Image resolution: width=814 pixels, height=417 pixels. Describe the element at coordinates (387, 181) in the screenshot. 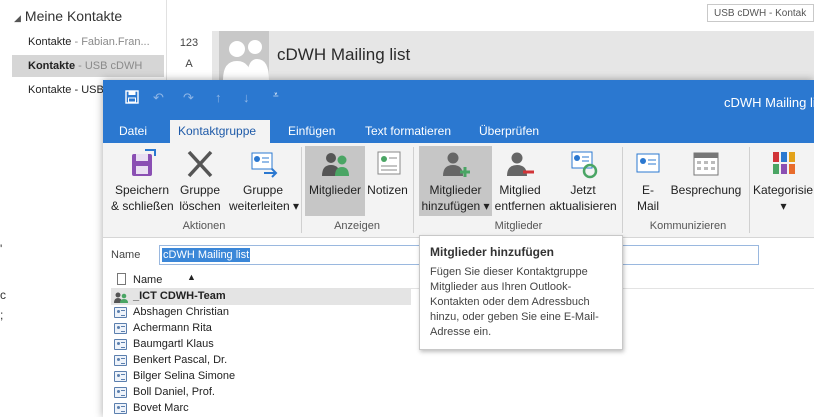

I see `notes-button: Notizen` at that location.